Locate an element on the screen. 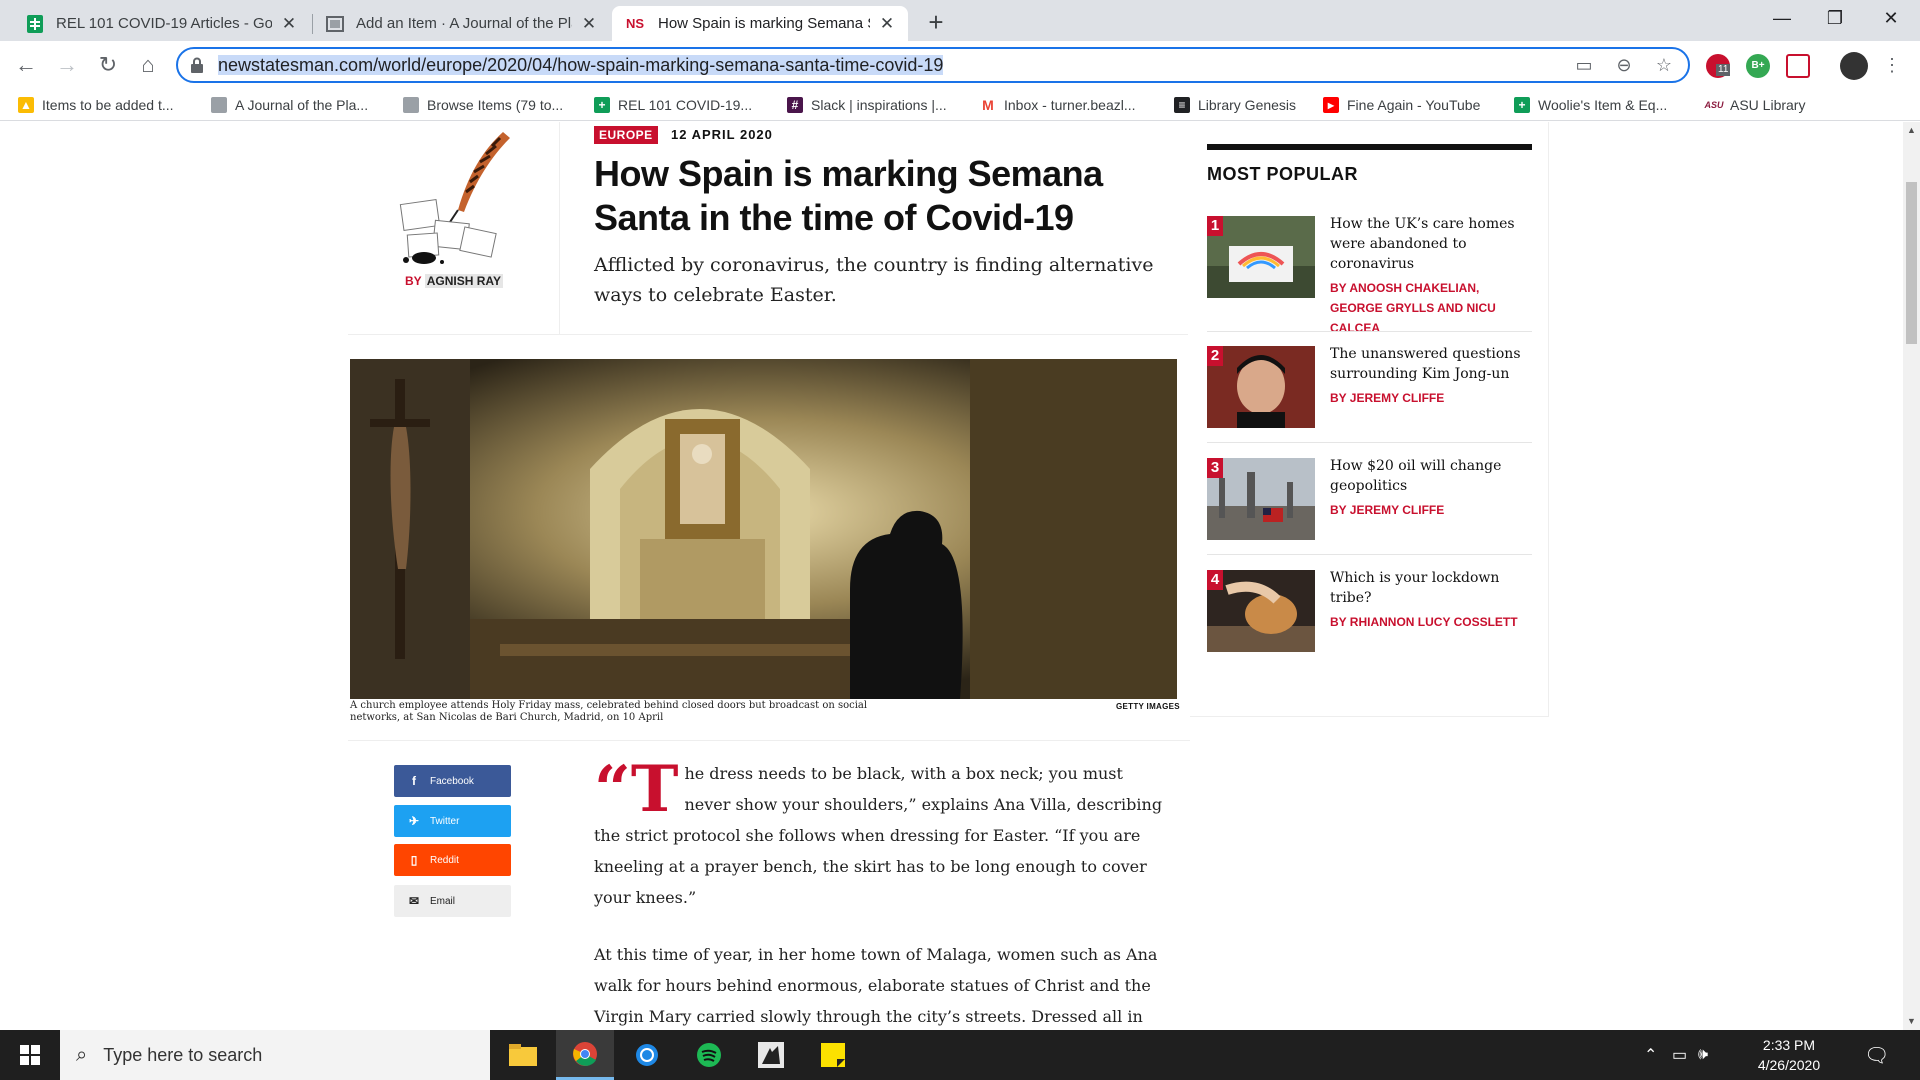 This screenshot has height=1080, width=1920. back-arrow-icon: ← is located at coordinates (26, 65).